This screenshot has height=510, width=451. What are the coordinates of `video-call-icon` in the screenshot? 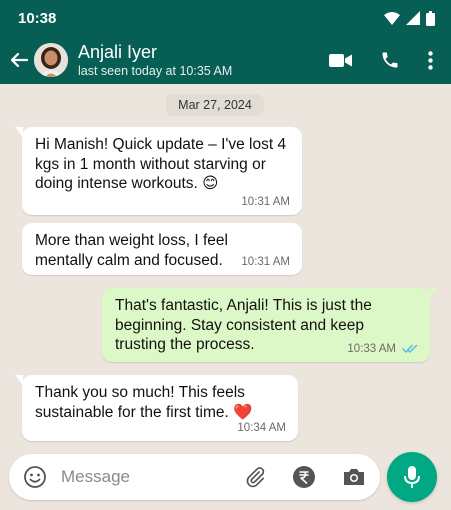 It's located at (340, 60).